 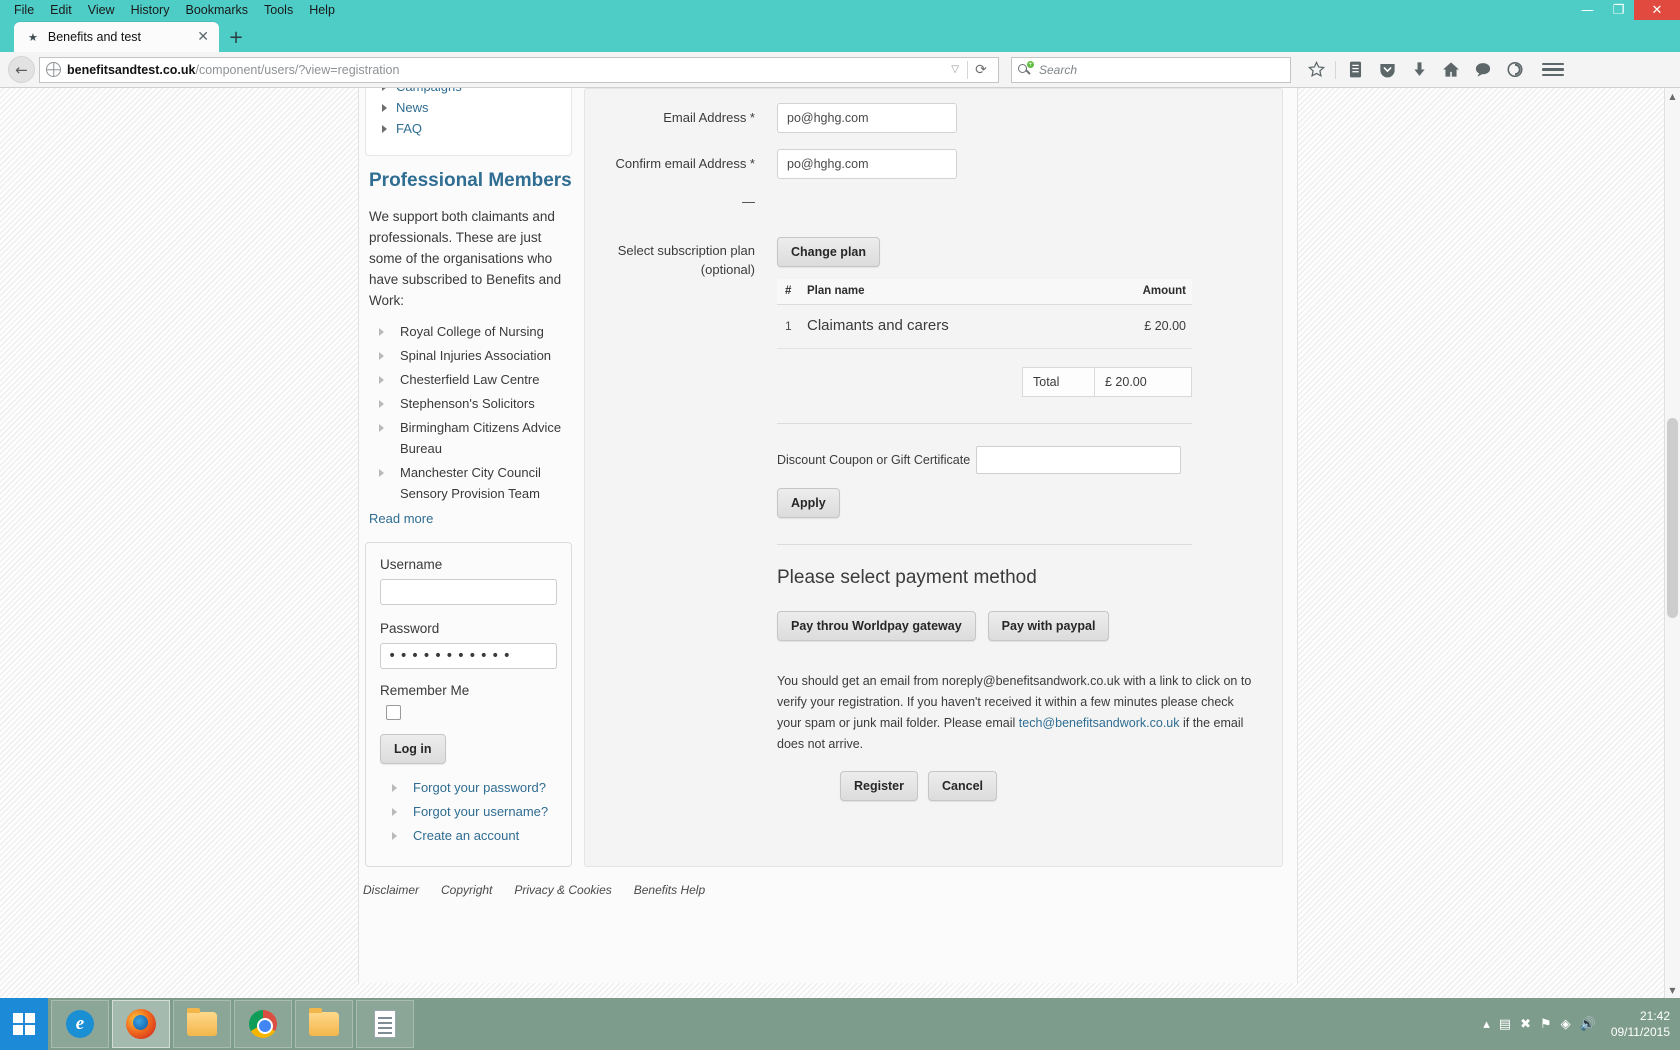 What do you see at coordinates (1587, 10) in the screenshot?
I see `minimize-button: —` at bounding box center [1587, 10].